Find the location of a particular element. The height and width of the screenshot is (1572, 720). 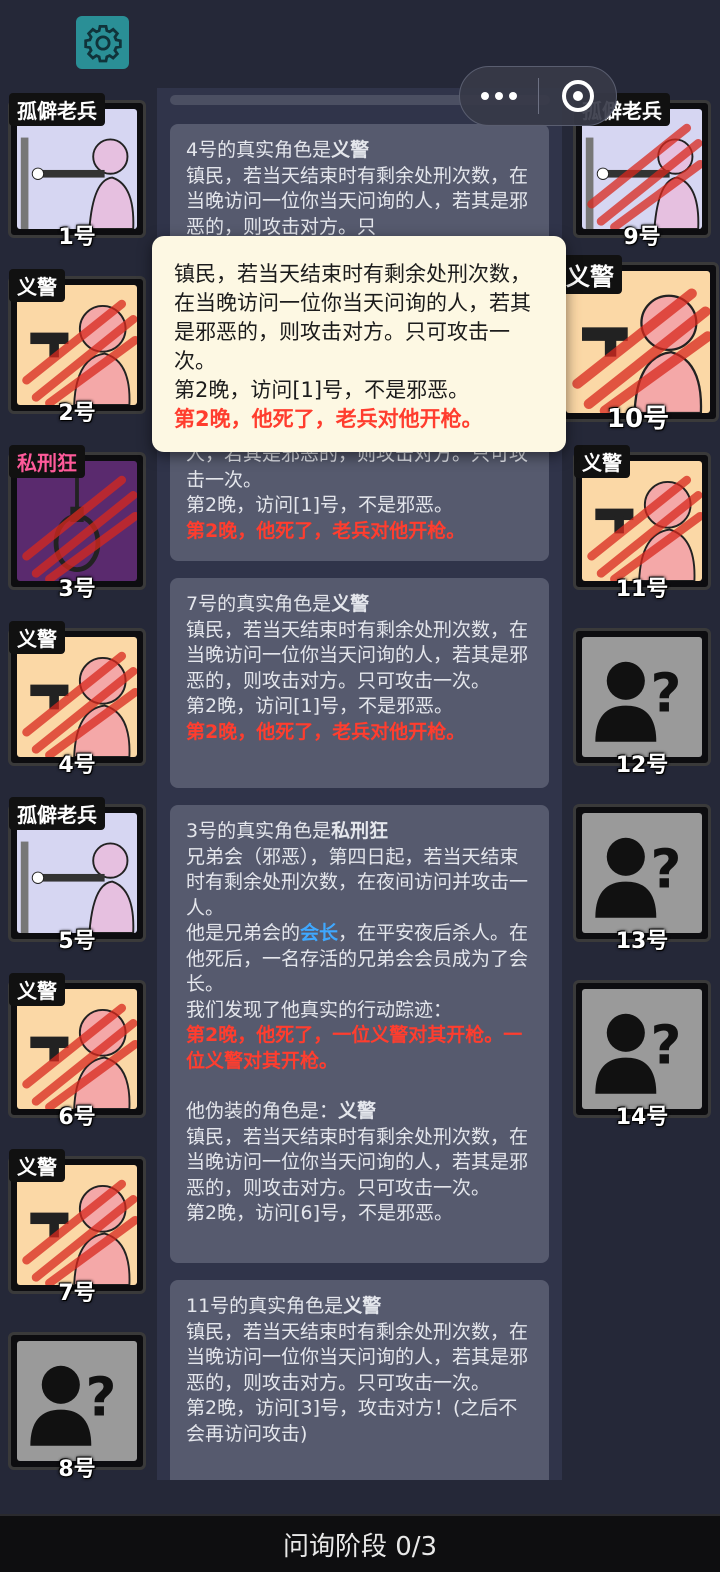

message-visit: 第2晚，访问[3]号，攻击对方！(之后不会再访问攻击) is located at coordinates (352, 1421).